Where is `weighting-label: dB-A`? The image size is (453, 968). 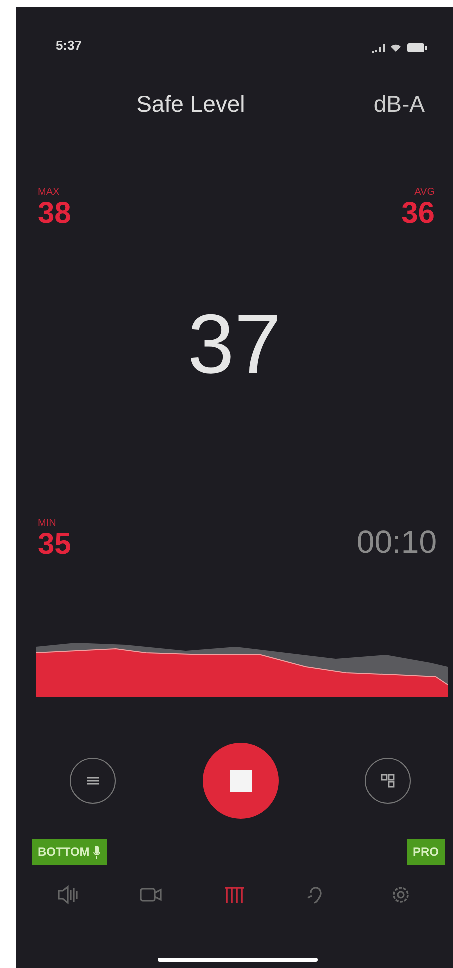 weighting-label: dB-A is located at coordinates (399, 104).